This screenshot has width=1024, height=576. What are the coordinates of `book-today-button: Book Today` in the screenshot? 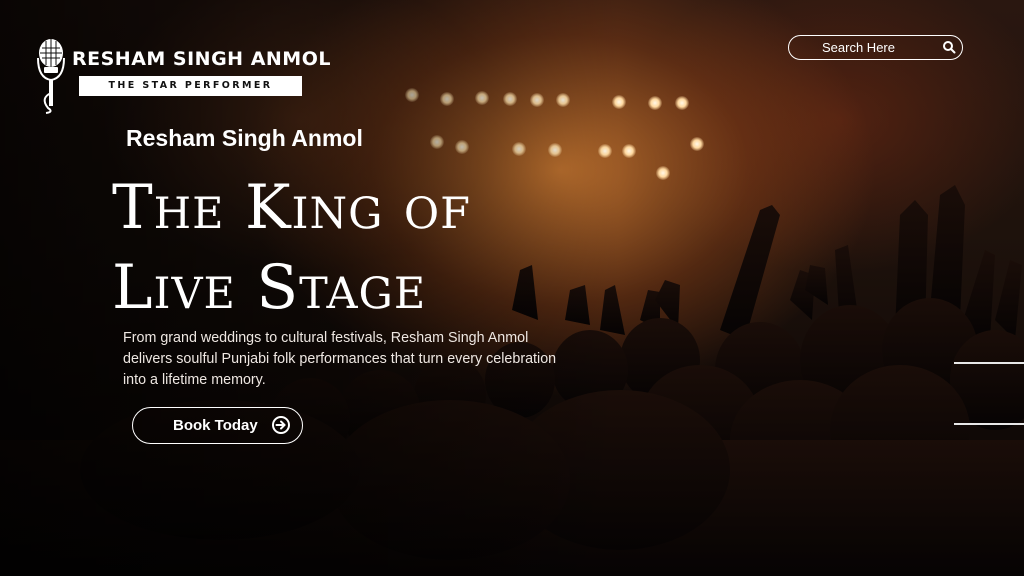 It's located at (217, 425).